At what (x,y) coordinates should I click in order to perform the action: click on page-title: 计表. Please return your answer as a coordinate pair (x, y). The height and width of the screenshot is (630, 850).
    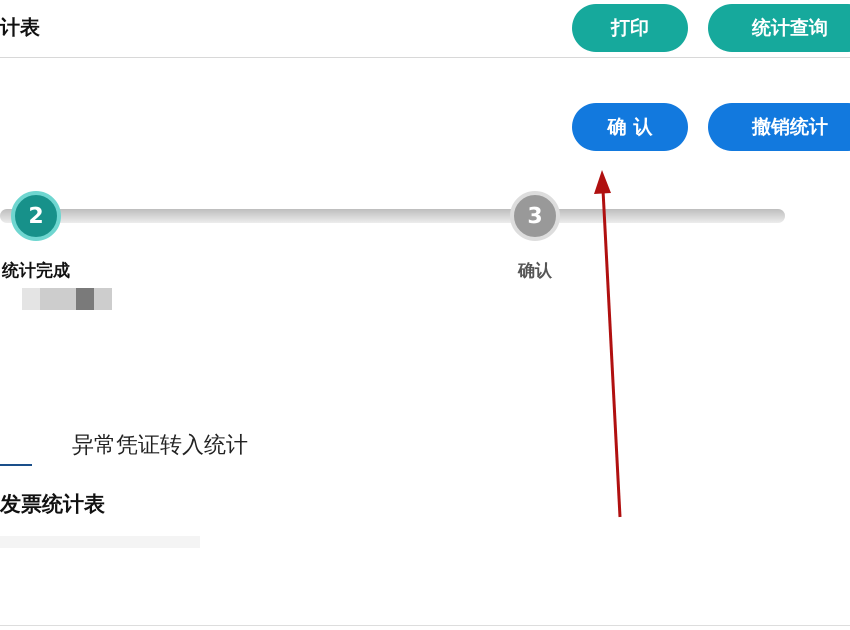
    Looking at the image, I should click on (20, 27).